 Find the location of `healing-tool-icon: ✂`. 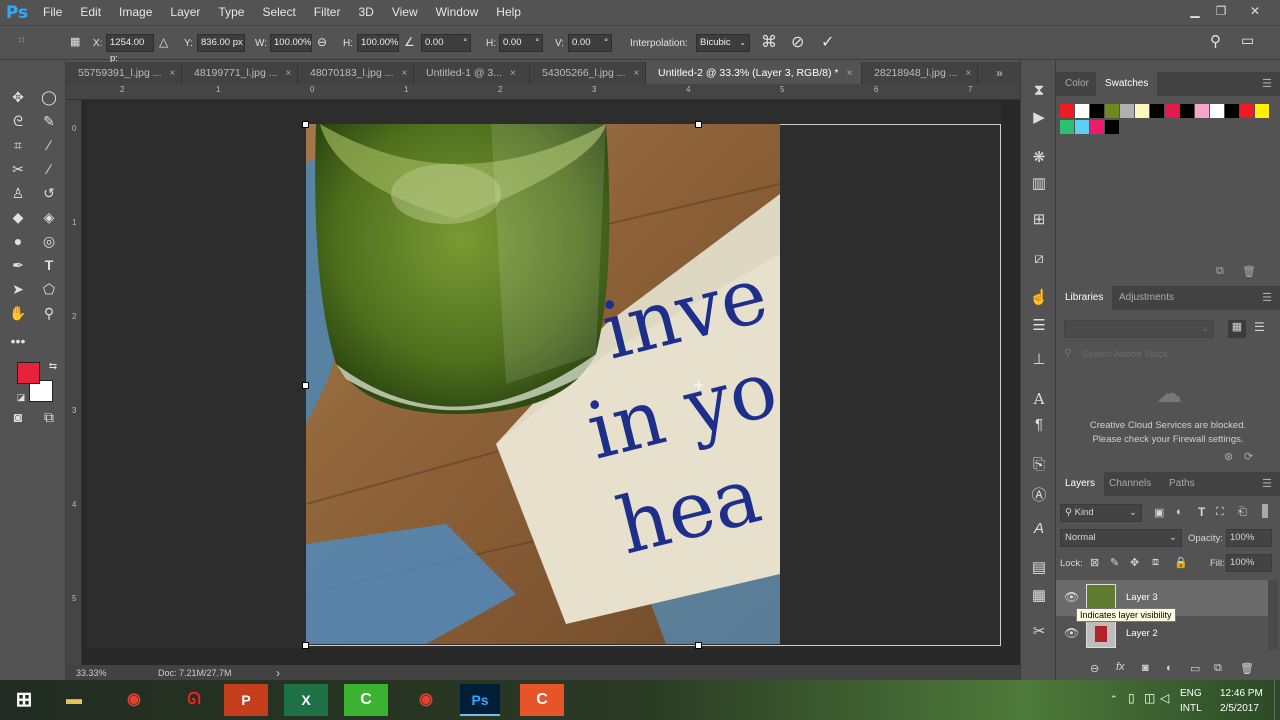

healing-tool-icon: ✂ is located at coordinates (18, 169).